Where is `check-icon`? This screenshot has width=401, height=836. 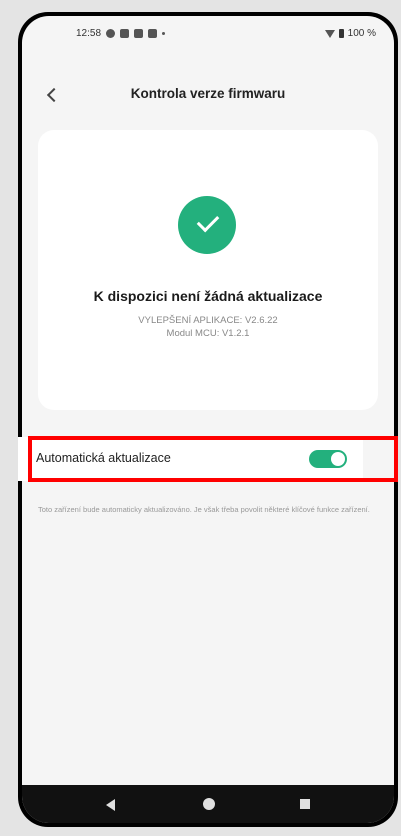
check-icon is located at coordinates (207, 225).